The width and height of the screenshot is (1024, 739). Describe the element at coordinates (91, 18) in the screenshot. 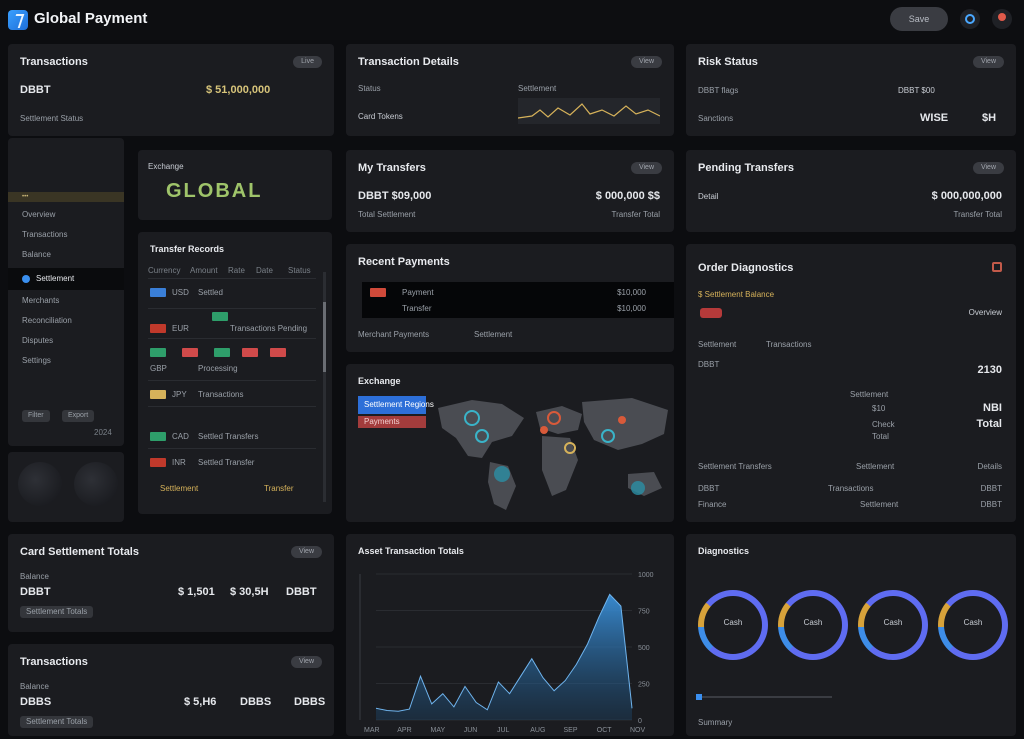

I see `app-title: Global Payment` at that location.